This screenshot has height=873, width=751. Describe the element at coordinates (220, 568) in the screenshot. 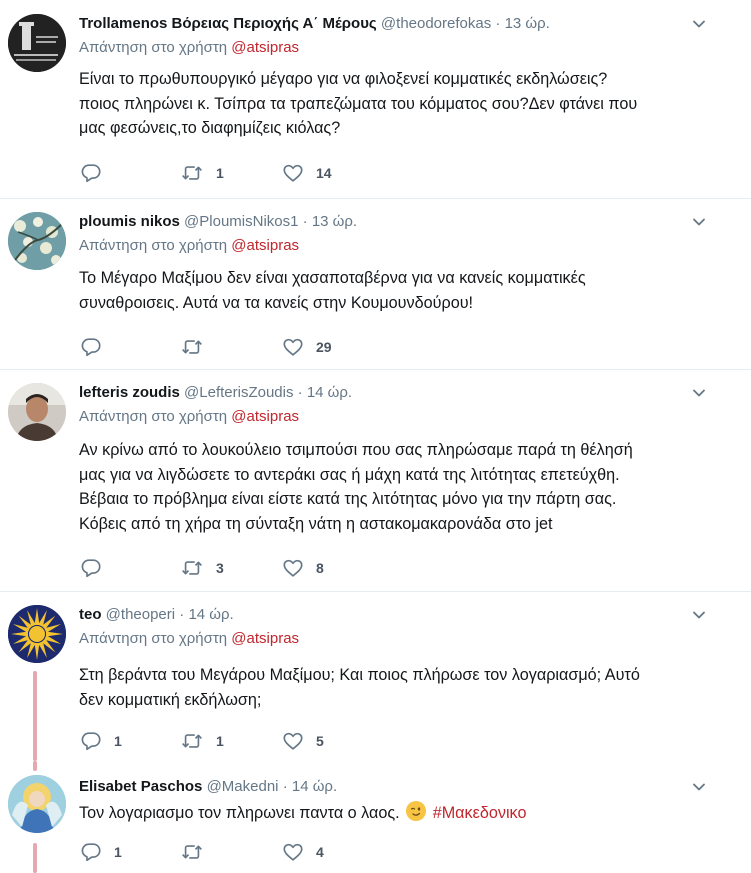

I see `retweet-count: 3` at that location.